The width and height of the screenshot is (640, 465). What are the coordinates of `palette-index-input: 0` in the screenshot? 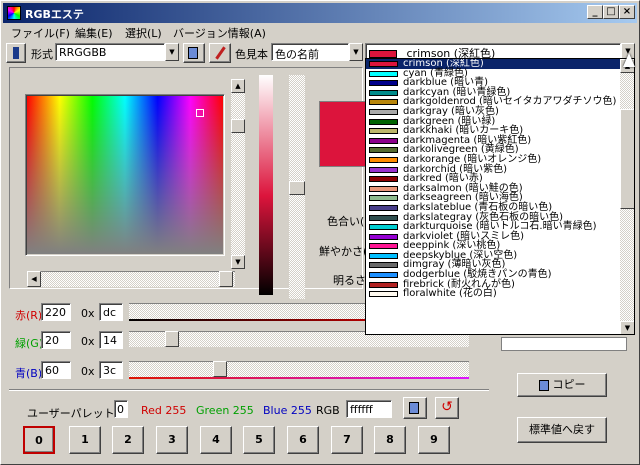 It's located at (121, 409).